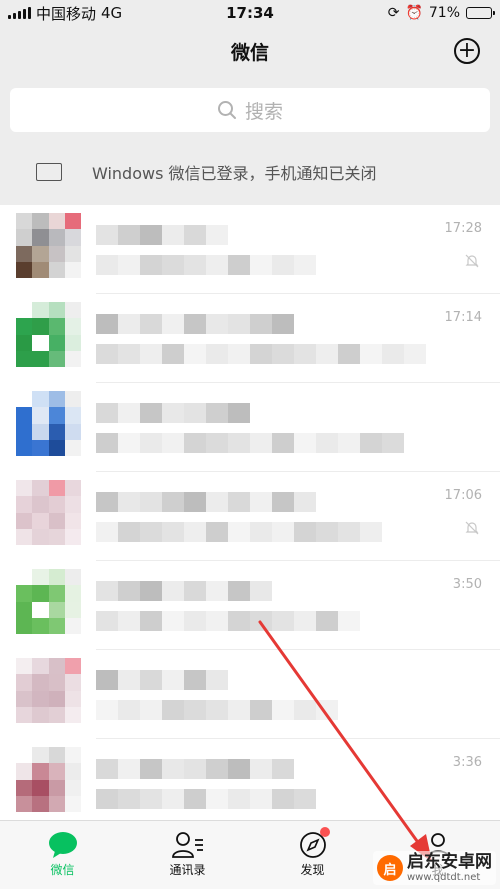 Image resolution: width=500 pixels, height=889 pixels. I want to click on chat-row: 17:28, so click(250, 249).